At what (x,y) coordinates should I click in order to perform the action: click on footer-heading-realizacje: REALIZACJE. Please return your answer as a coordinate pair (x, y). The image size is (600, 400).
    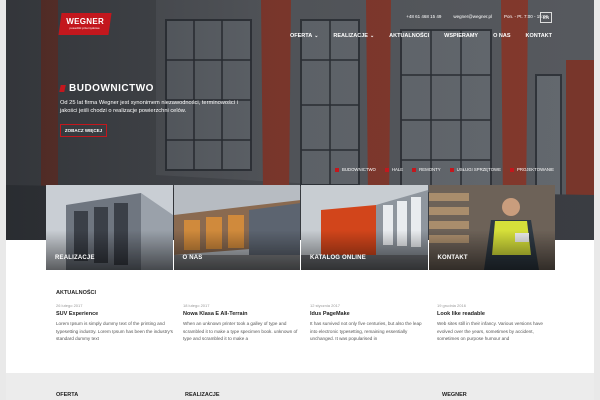
    Looking at the image, I should click on (202, 395).